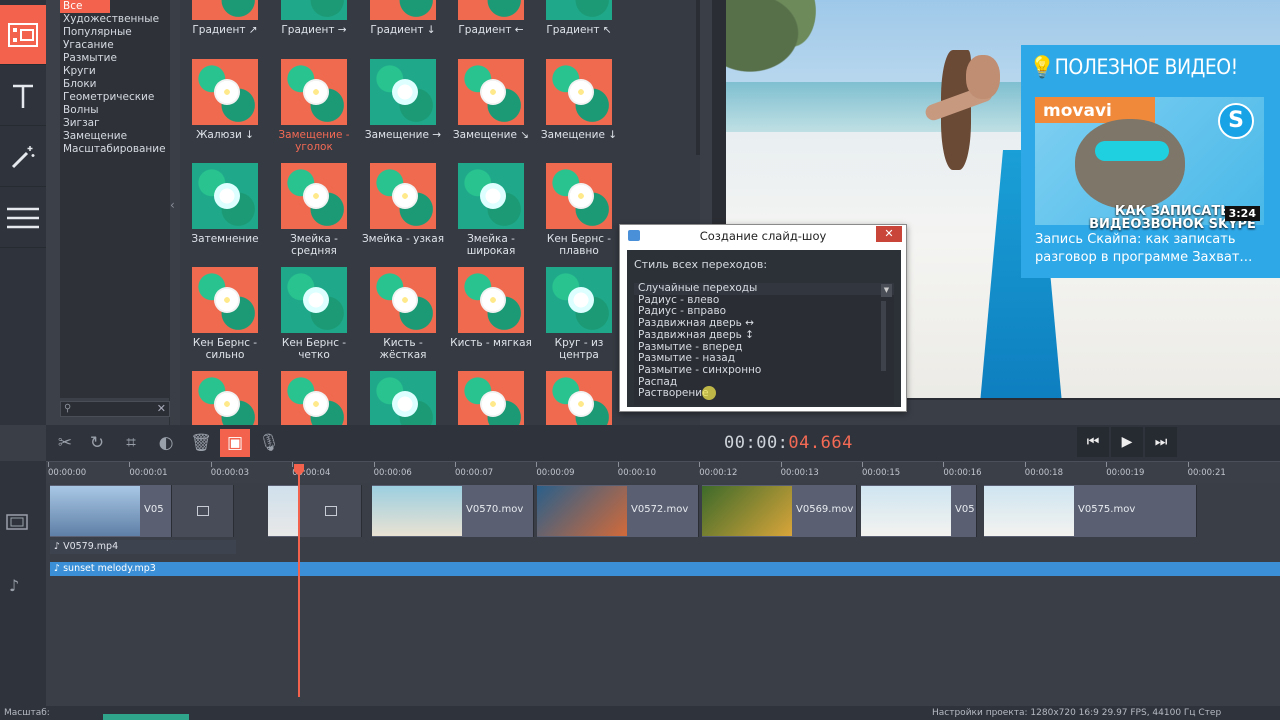  What do you see at coordinates (555, 473) in the screenshot?
I see `ruler-label: 00:00:09` at bounding box center [555, 473].